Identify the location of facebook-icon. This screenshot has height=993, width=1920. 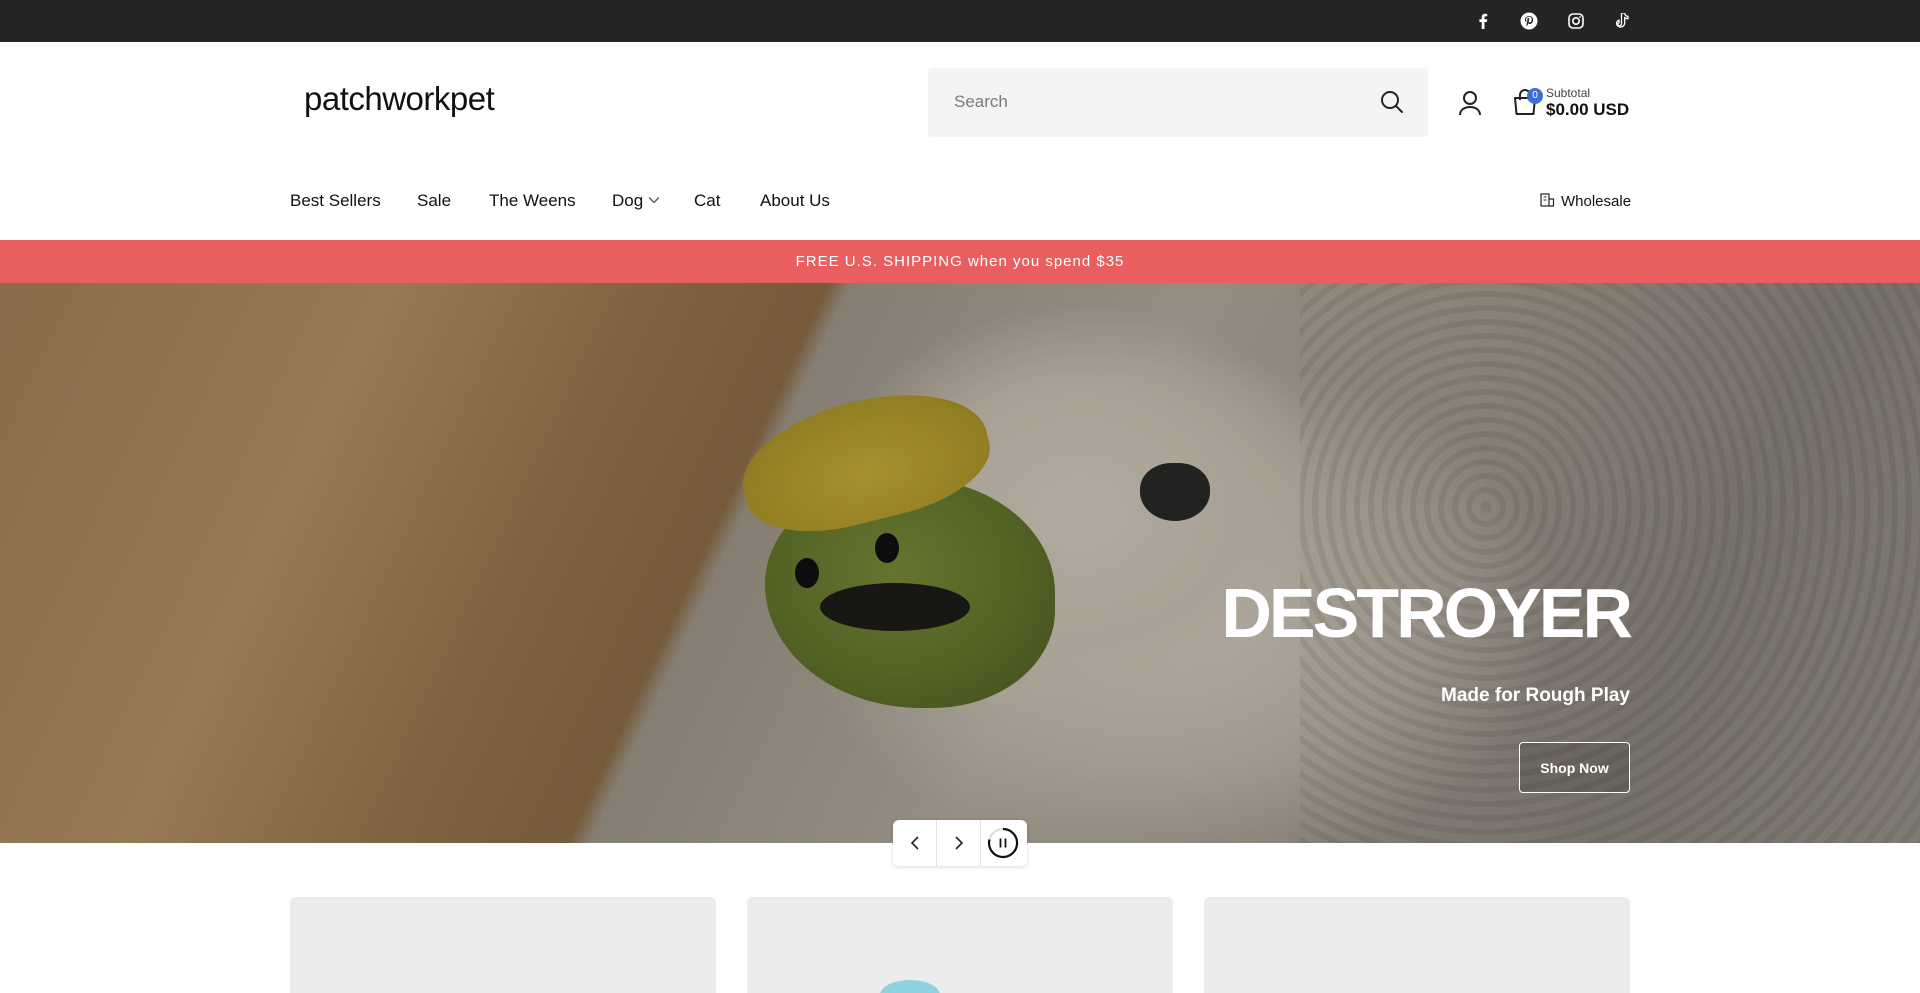
(1483, 21).